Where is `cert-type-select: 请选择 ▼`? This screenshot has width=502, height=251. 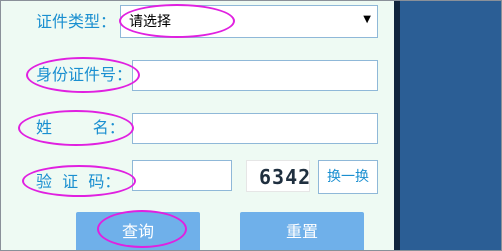
cert-type-select: 请选择 ▼ is located at coordinates (249, 21).